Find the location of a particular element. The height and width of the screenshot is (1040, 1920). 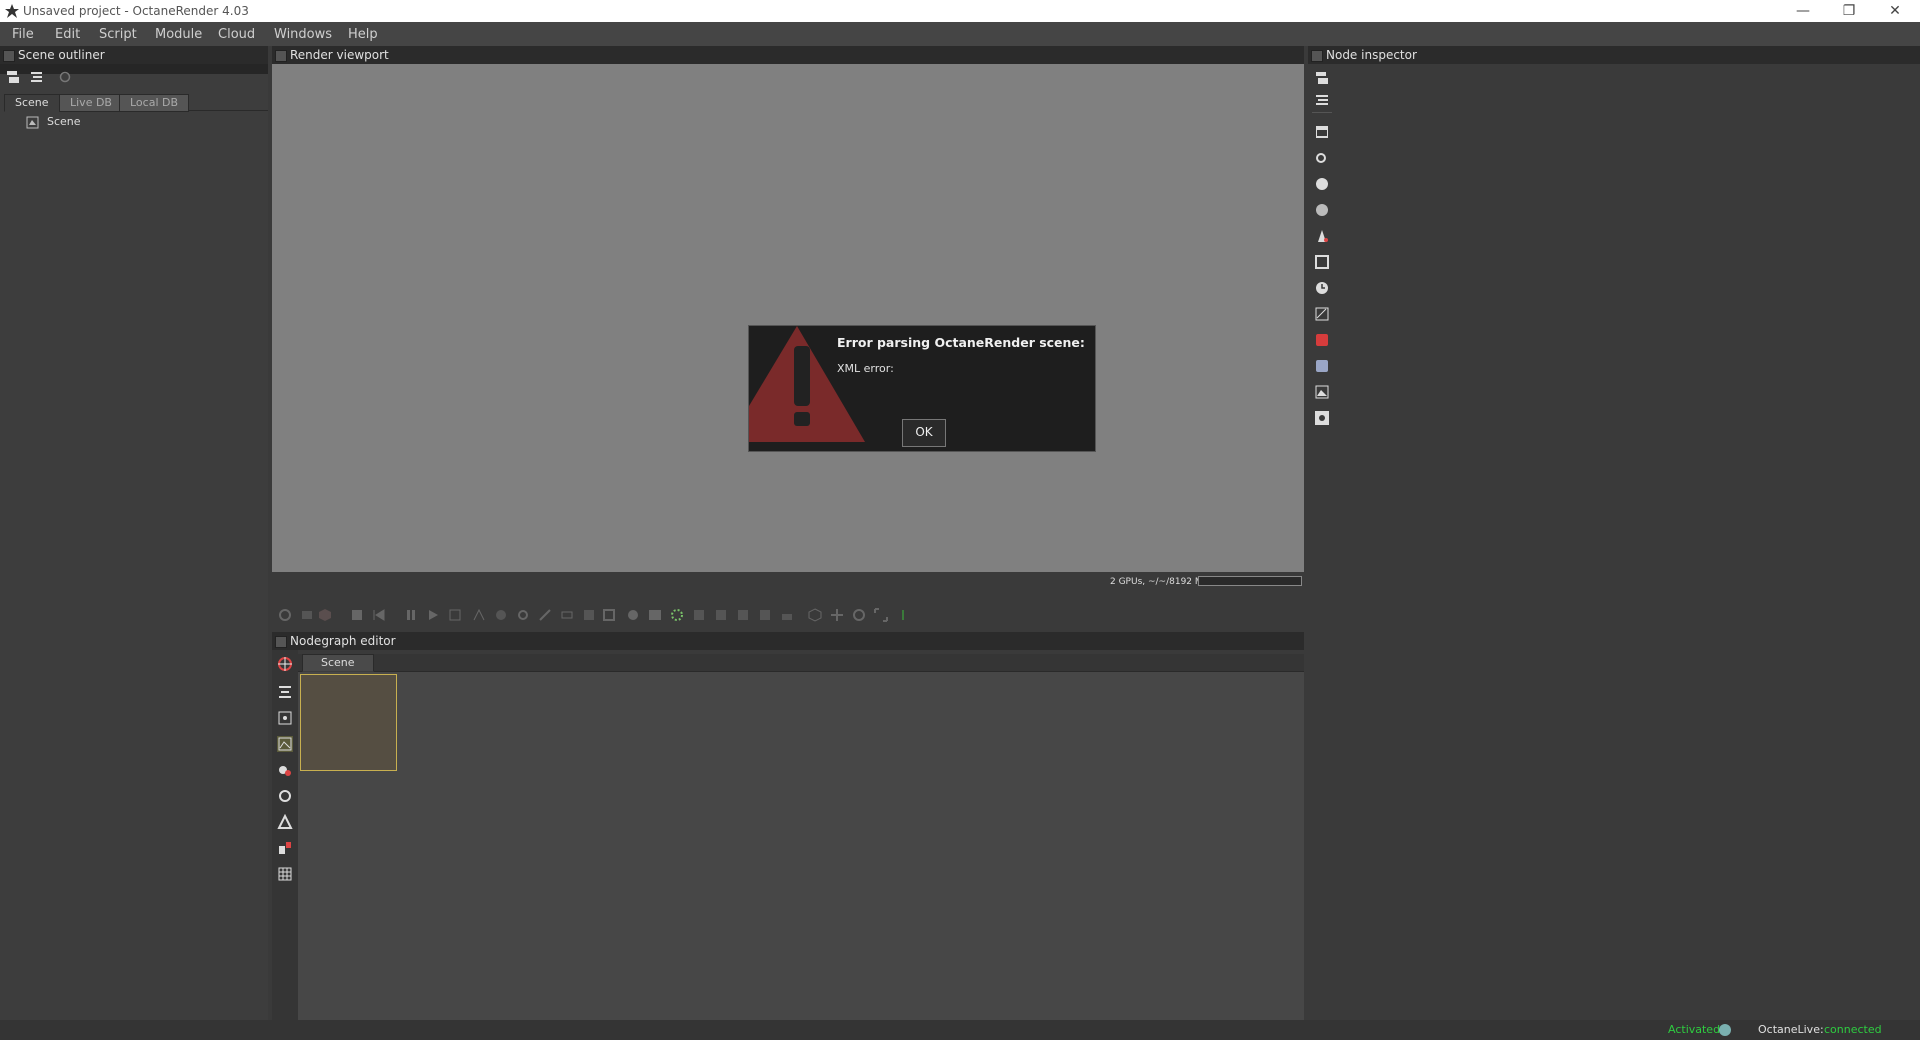

cube-icon is located at coordinates (325, 615).